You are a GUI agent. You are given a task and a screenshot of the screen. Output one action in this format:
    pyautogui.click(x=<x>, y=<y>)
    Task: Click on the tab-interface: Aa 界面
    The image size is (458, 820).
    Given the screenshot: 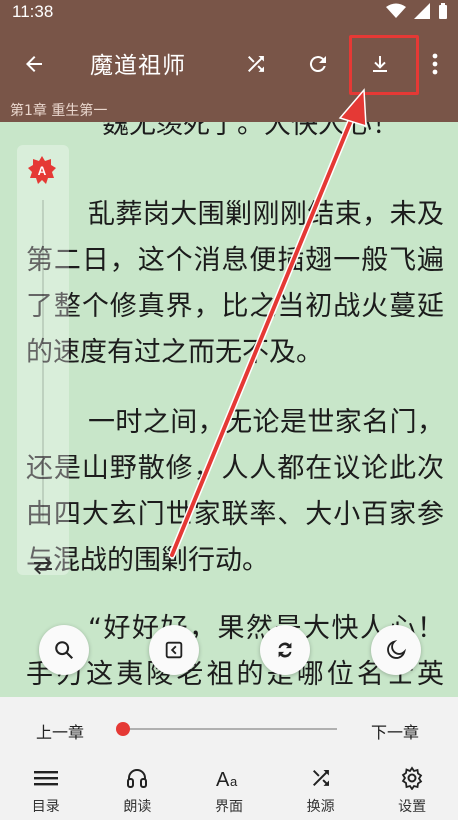 What is the action you would take?
    pyautogui.click(x=229, y=789)
    